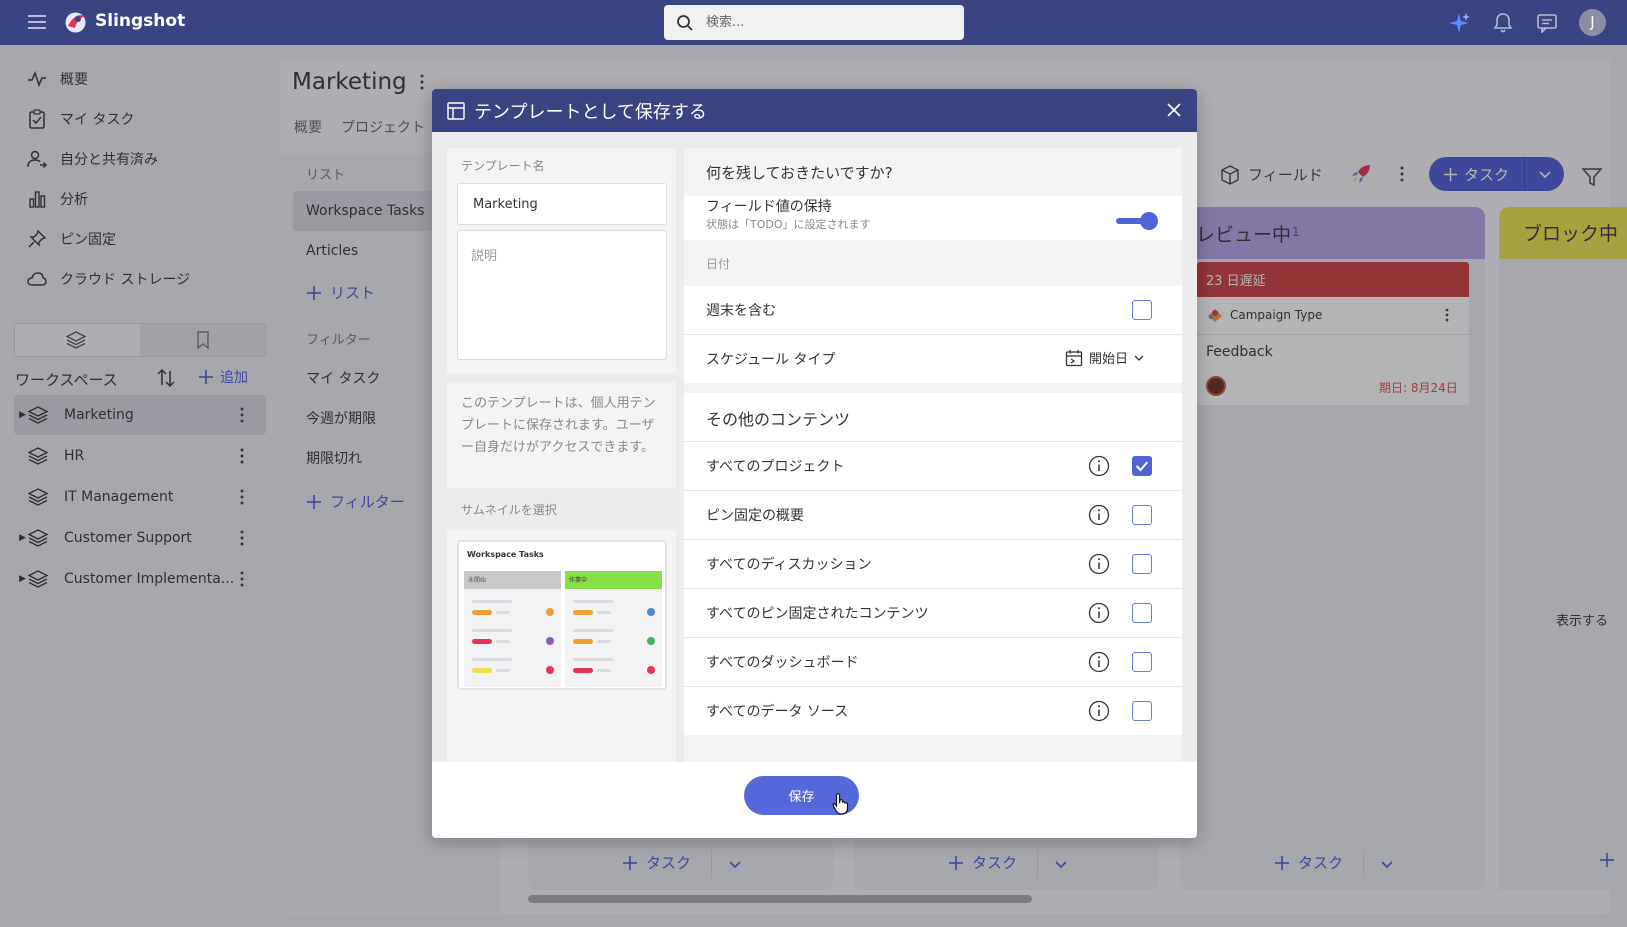 Image resolution: width=1627 pixels, height=927 pixels. I want to click on thumbnail-title: Workspace Tasks, so click(505, 554).